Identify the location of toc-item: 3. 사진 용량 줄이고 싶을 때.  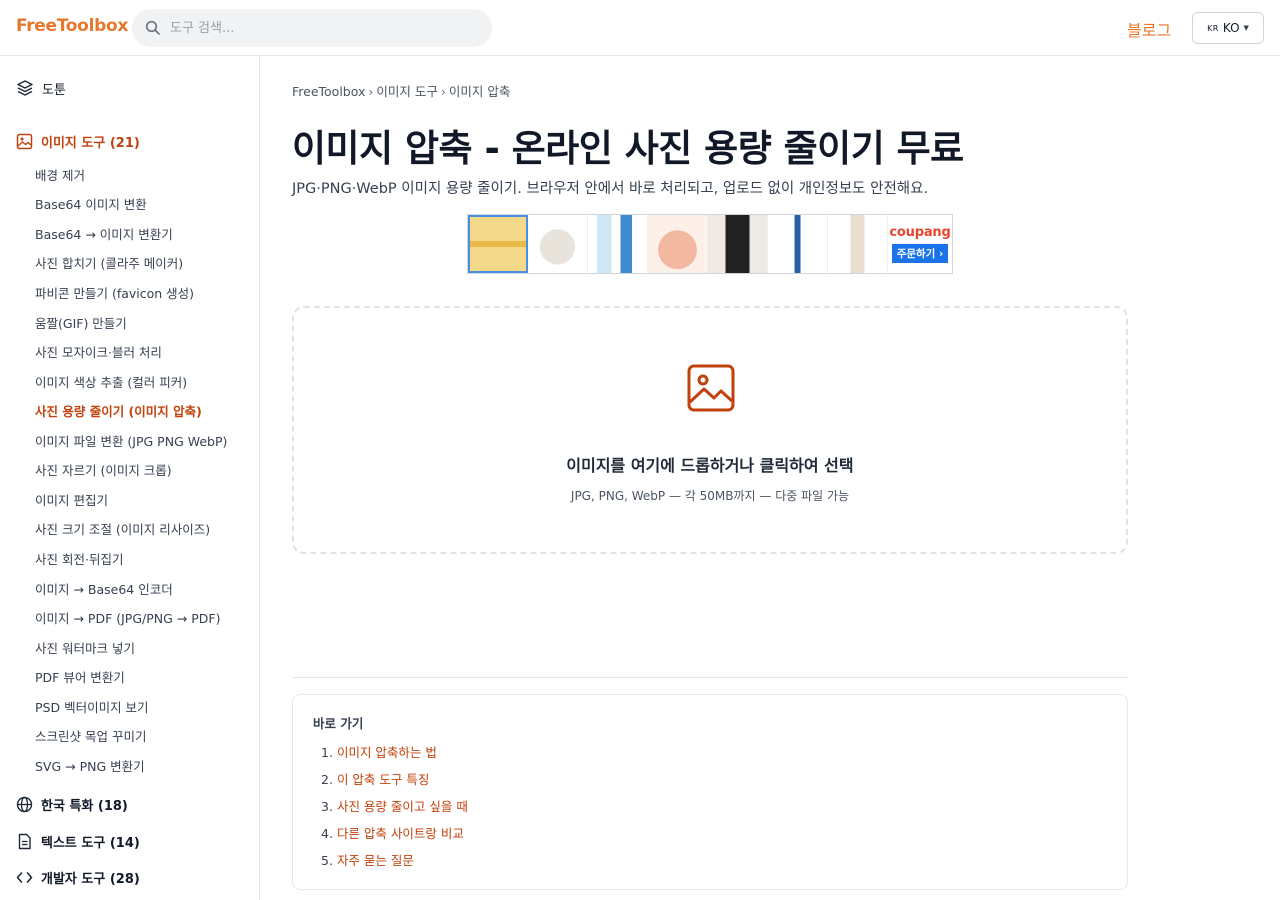
(394, 805).